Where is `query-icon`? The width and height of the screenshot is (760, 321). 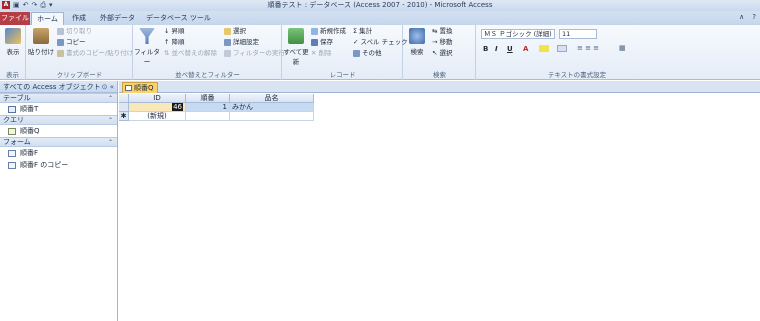 query-icon is located at coordinates (128, 88).